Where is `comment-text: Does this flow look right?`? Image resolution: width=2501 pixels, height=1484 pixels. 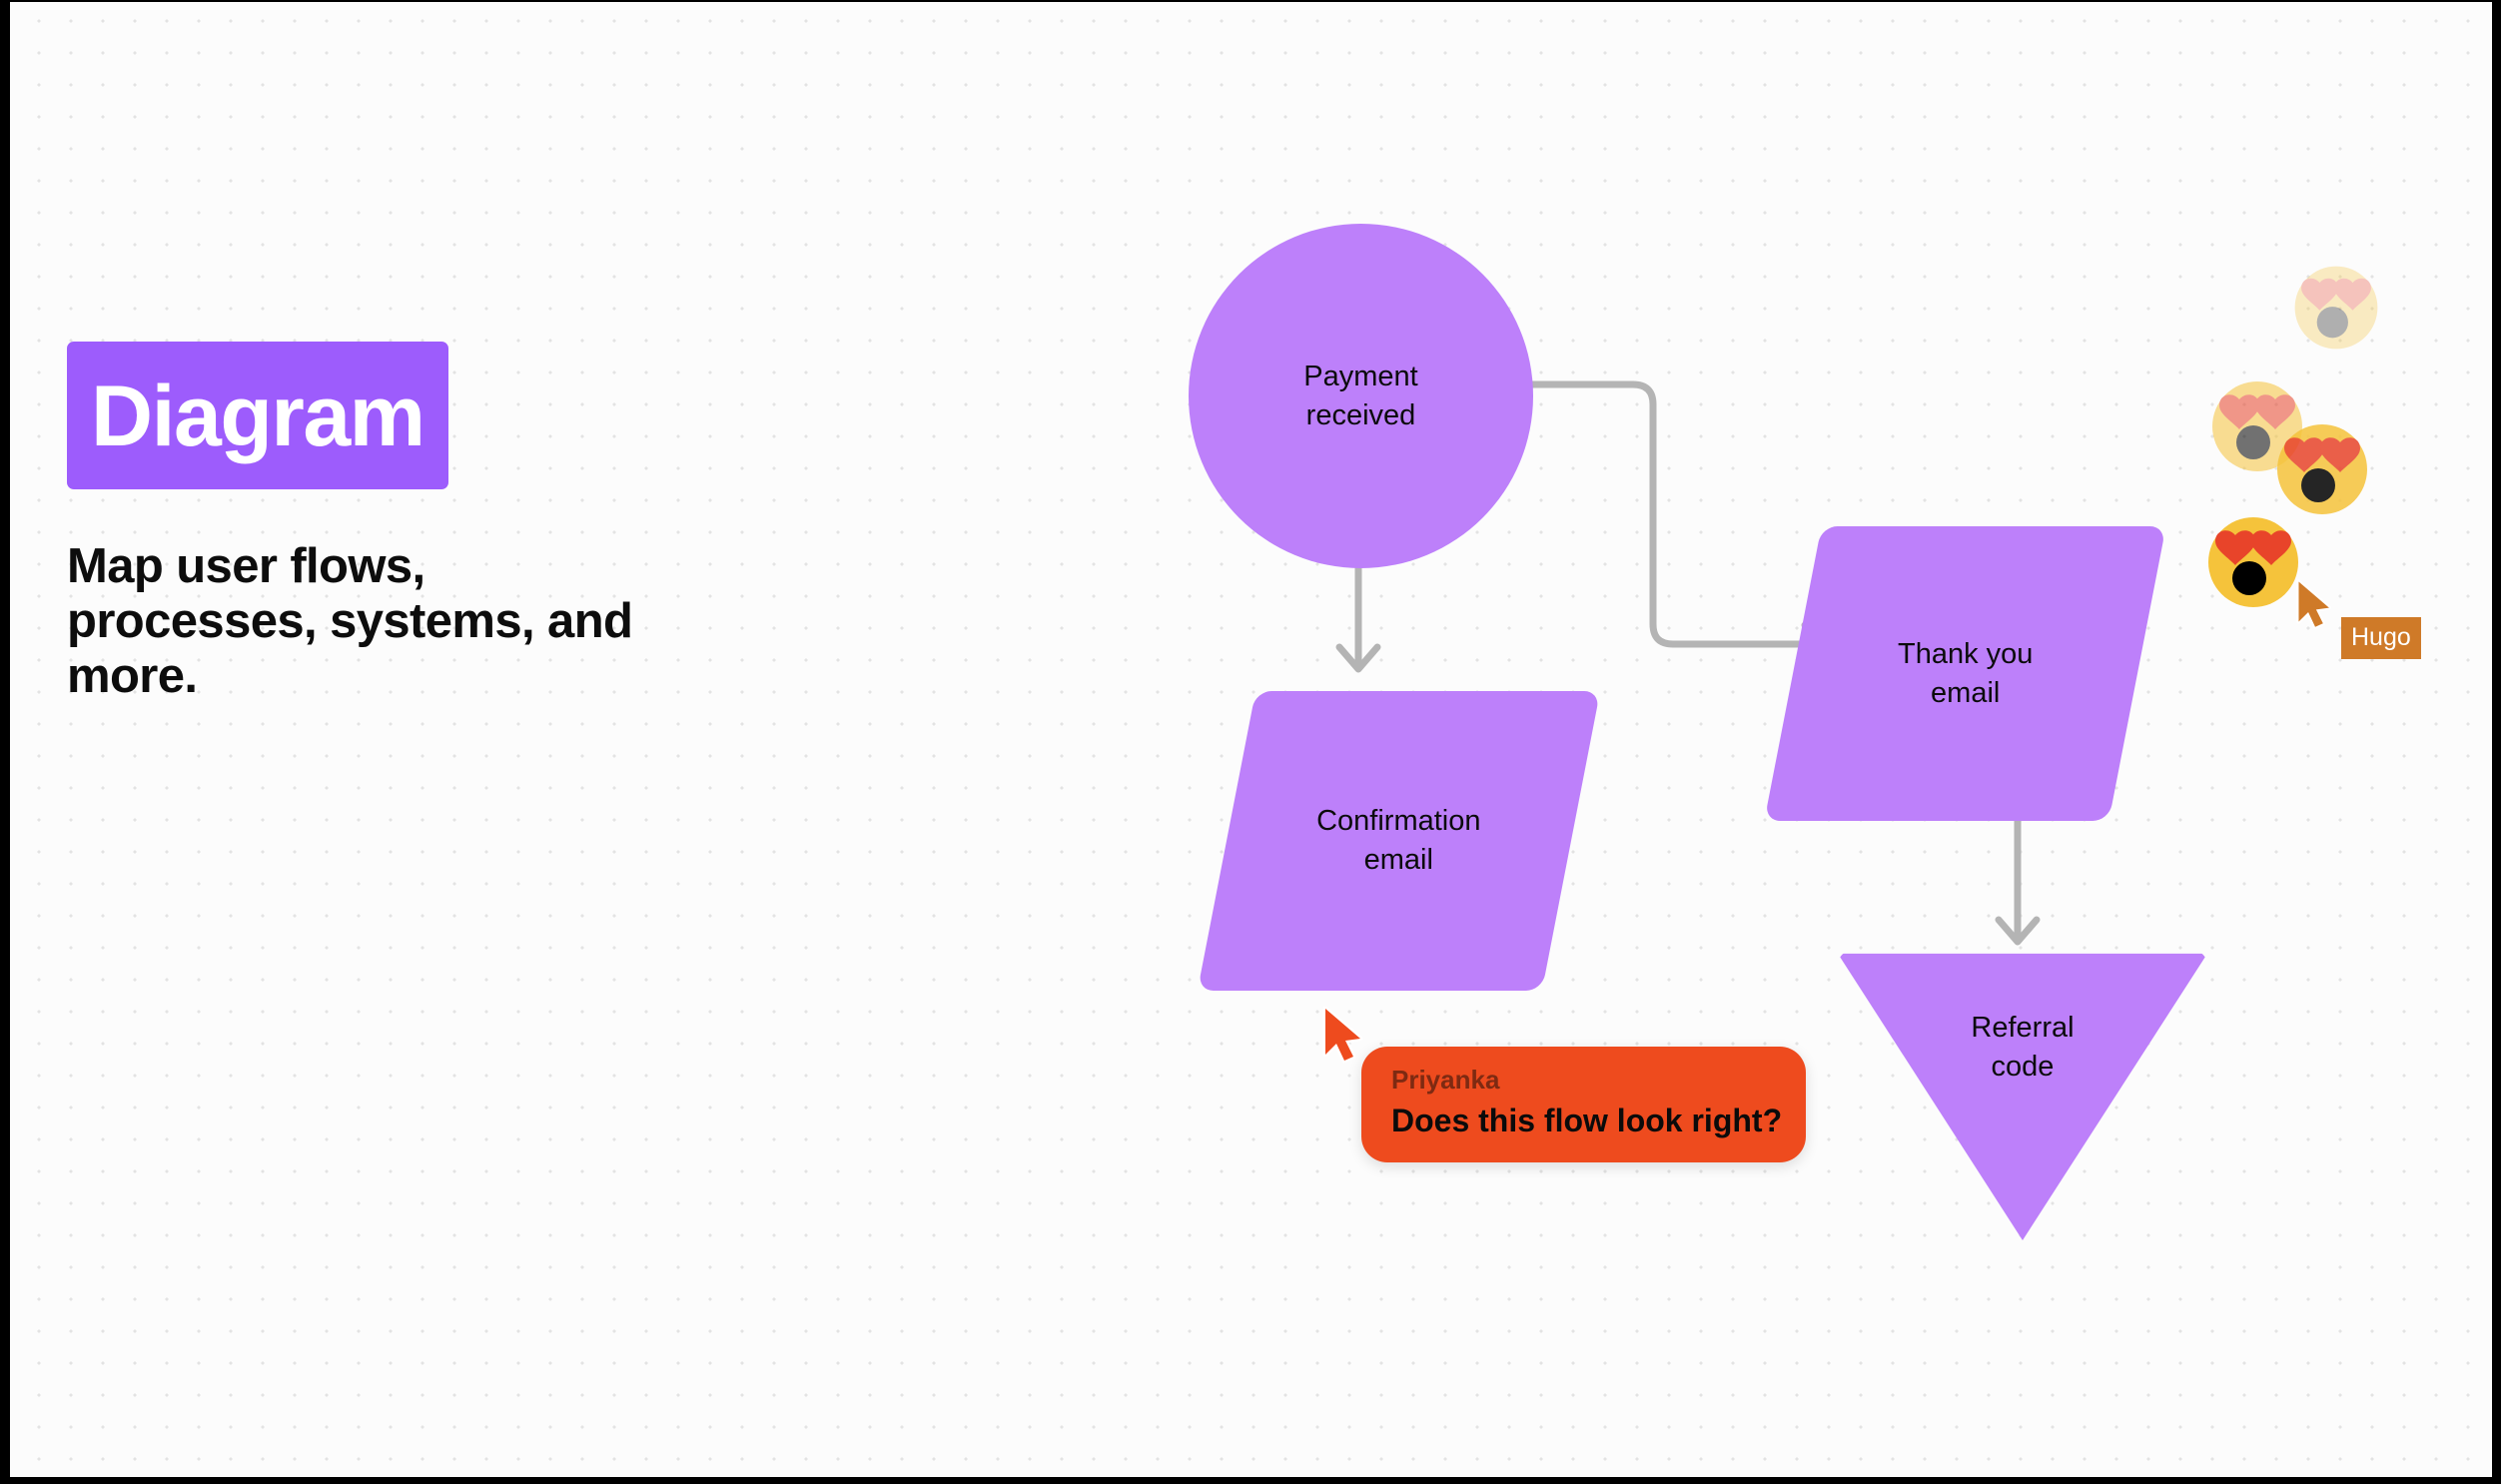
comment-text: Does this flow look right? is located at coordinates (1587, 1121).